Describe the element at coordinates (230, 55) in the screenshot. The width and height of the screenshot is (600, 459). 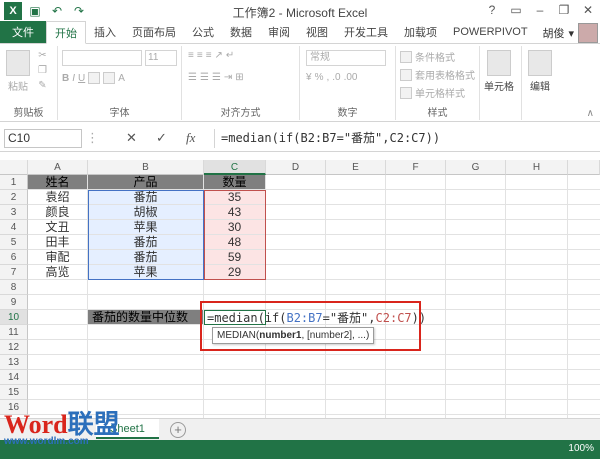
I see `wrap-text-icon: ↵` at that location.